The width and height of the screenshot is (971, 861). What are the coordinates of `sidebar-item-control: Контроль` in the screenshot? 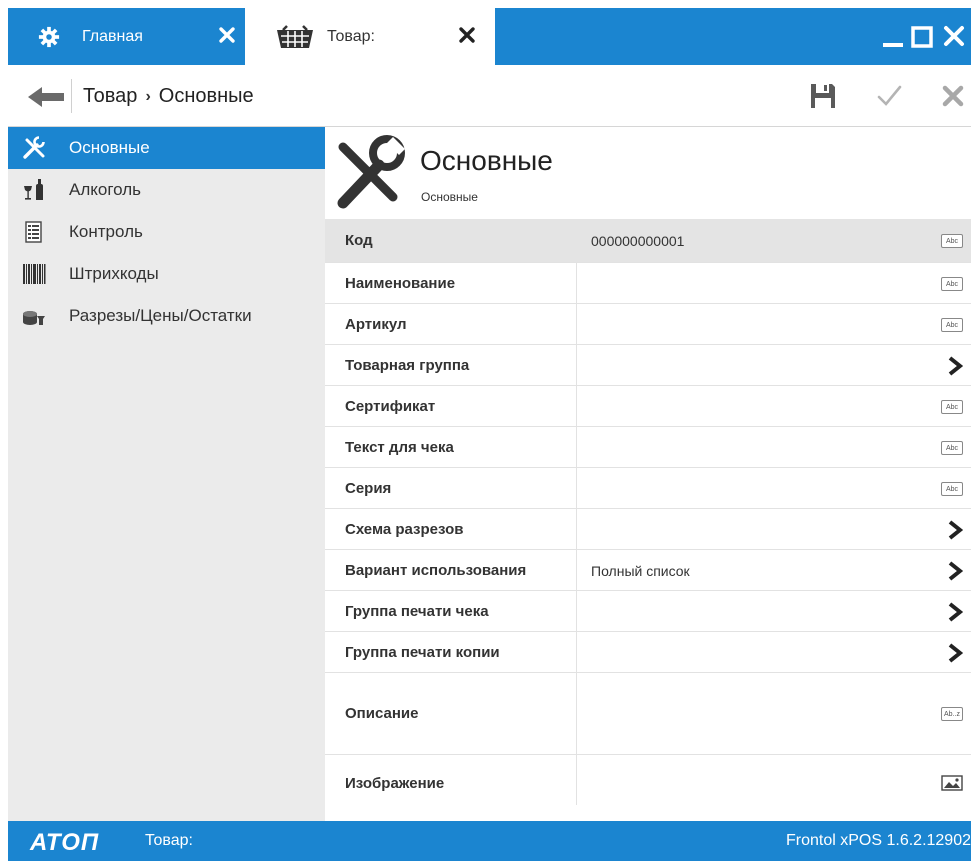 It's located at (166, 232).